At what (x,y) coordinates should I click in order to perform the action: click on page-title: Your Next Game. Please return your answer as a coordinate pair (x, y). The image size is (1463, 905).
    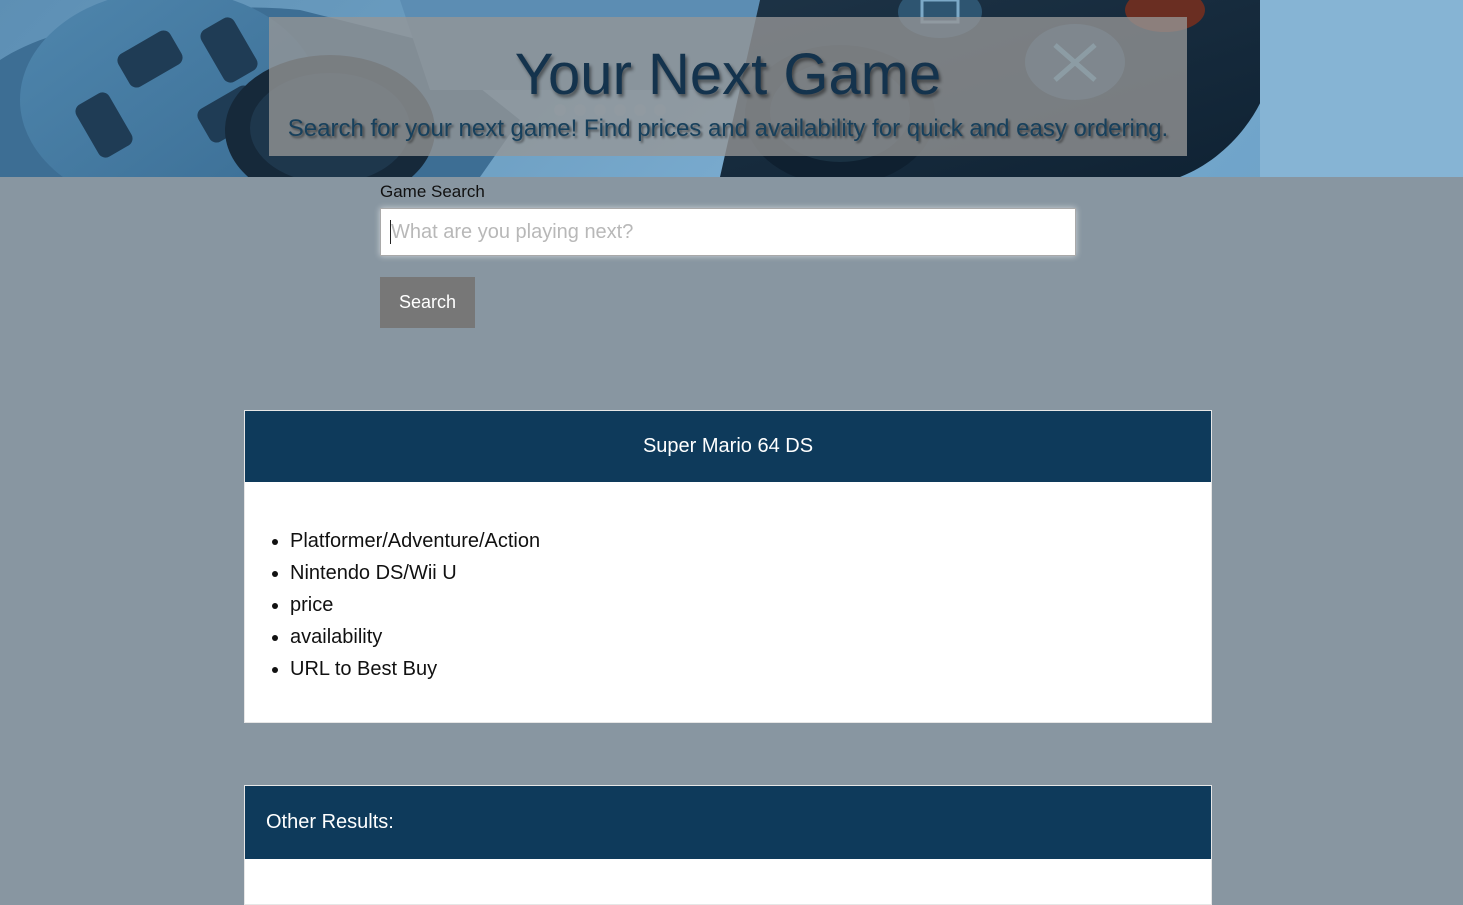
    Looking at the image, I should click on (728, 74).